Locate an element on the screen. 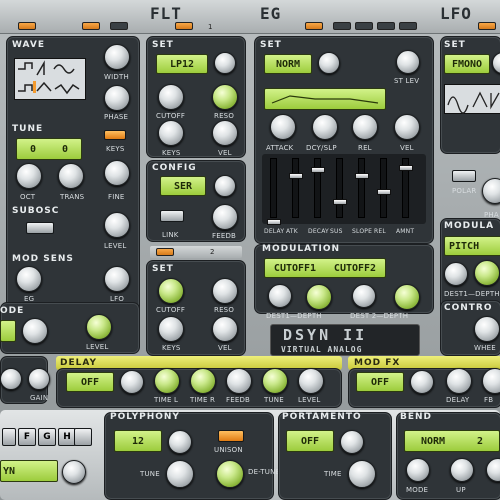 The height and width of the screenshot is (500, 500). eg-mode-knob is located at coordinates (329, 63).